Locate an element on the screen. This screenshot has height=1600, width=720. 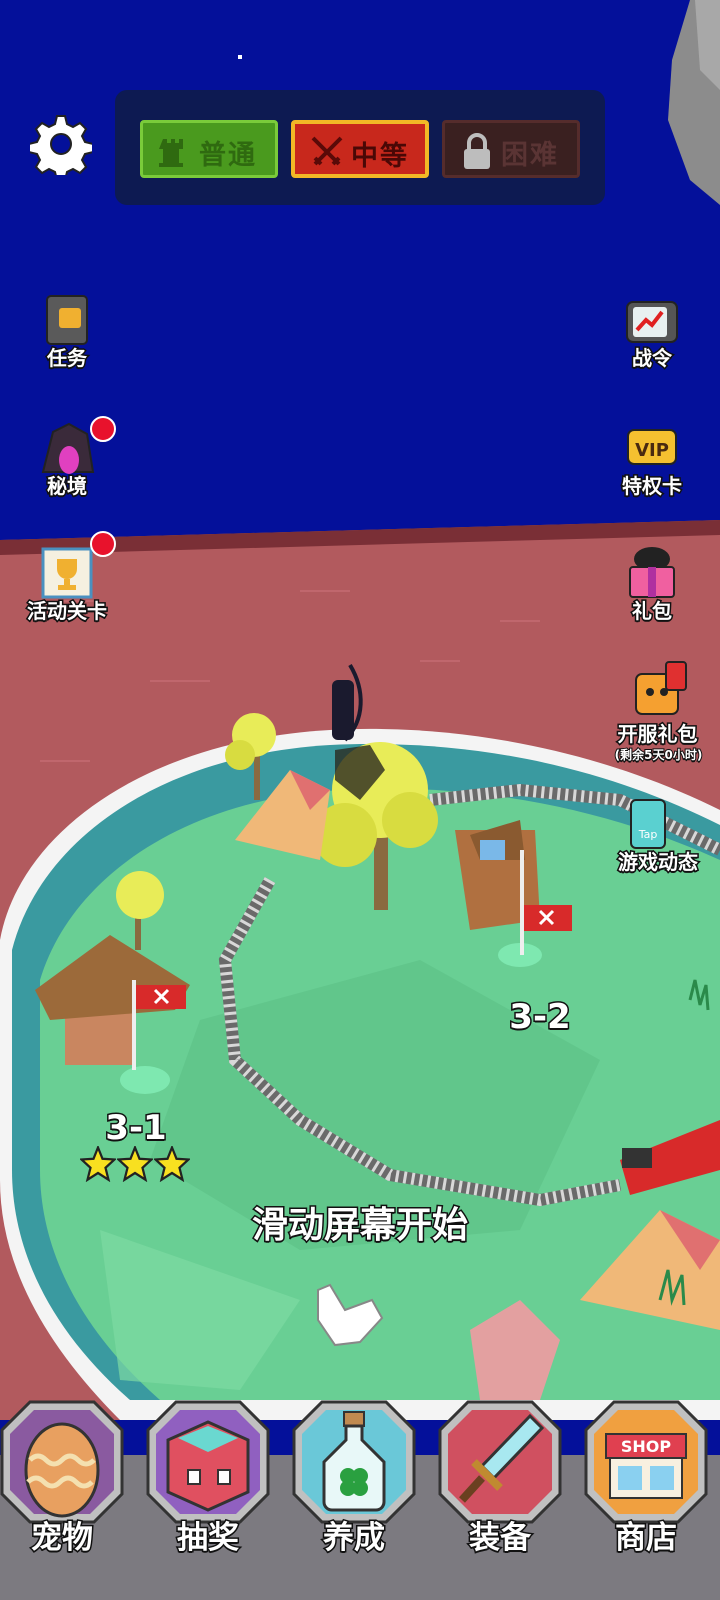
clover-bottle-icon is located at coordinates (354, 1462).